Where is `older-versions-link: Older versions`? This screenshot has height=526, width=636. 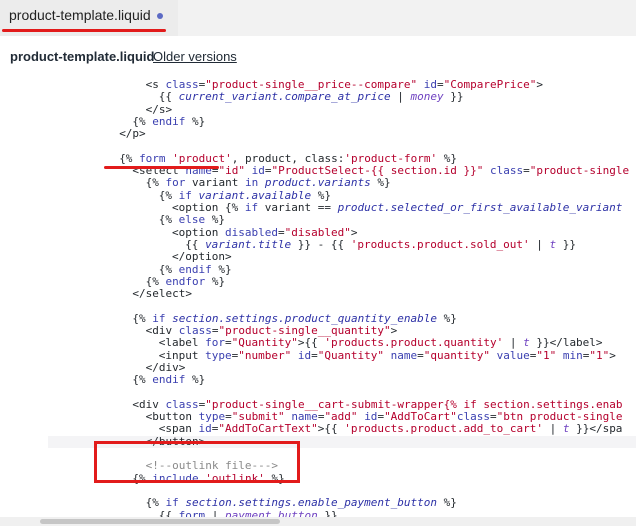
older-versions-link: Older versions is located at coordinates (195, 56).